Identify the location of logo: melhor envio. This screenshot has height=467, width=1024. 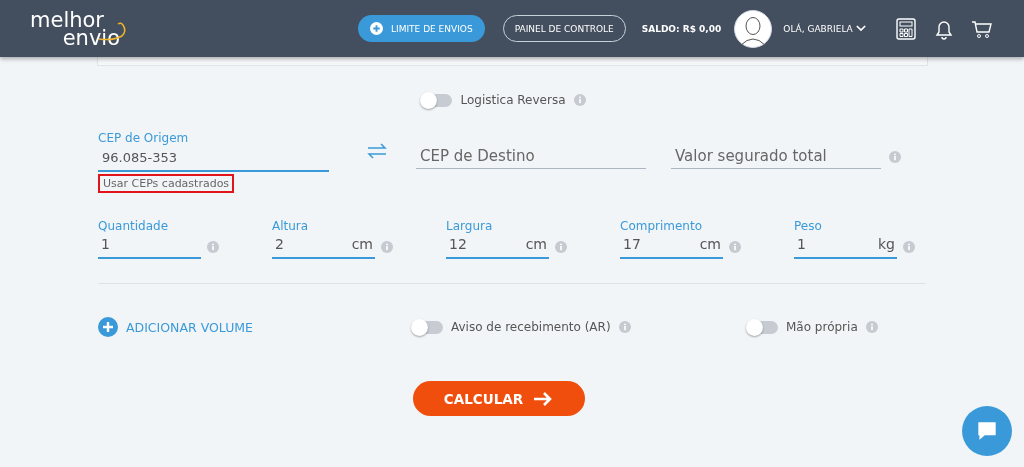
(78, 28).